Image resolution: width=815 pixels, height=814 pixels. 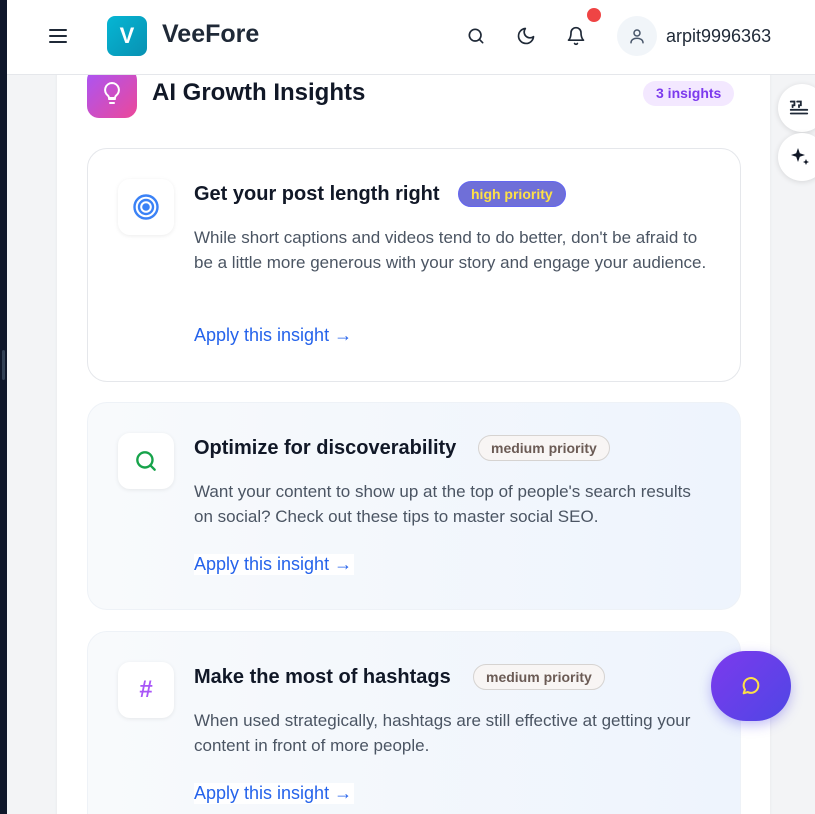 What do you see at coordinates (689, 93) in the screenshot?
I see `insights-count-badge: 3 insights` at bounding box center [689, 93].